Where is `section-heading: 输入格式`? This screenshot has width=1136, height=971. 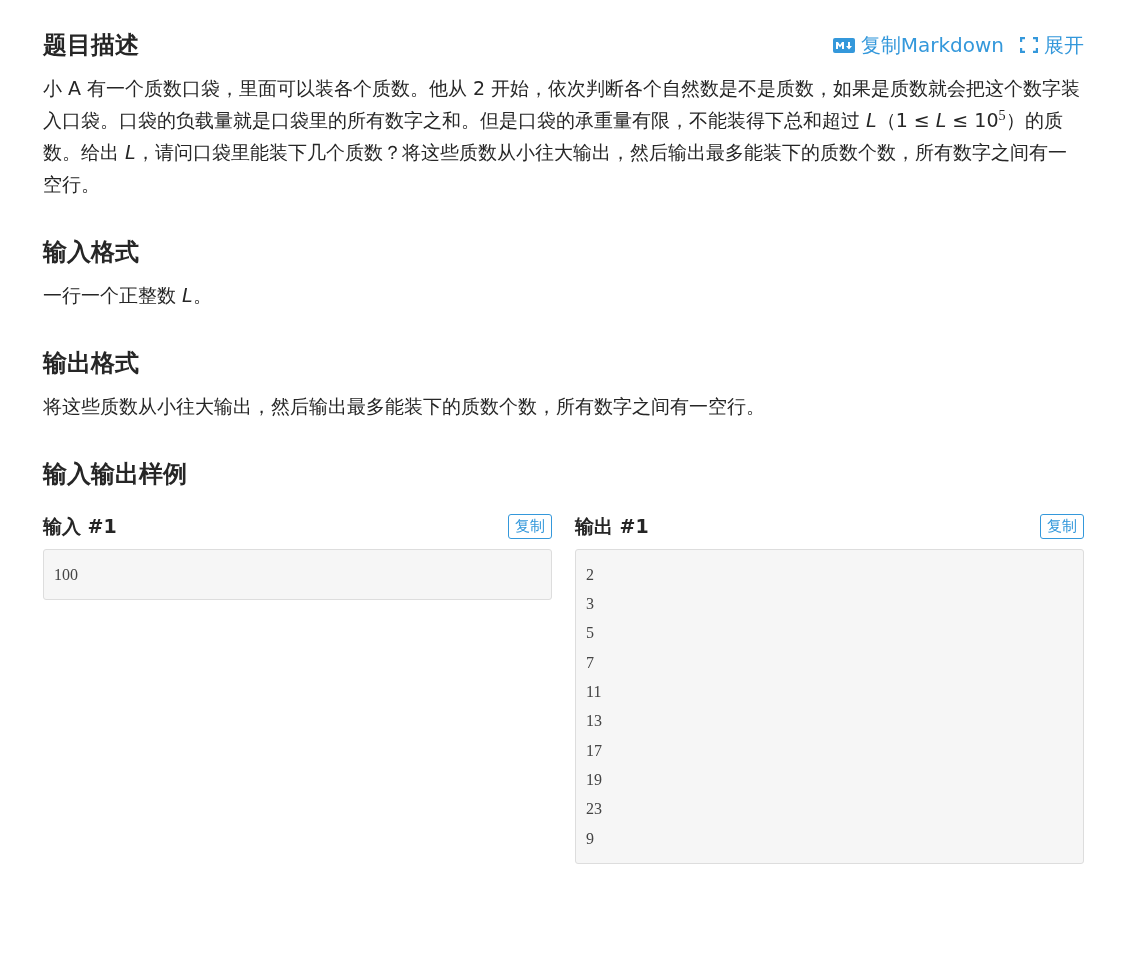 section-heading: 输入格式 is located at coordinates (91, 252).